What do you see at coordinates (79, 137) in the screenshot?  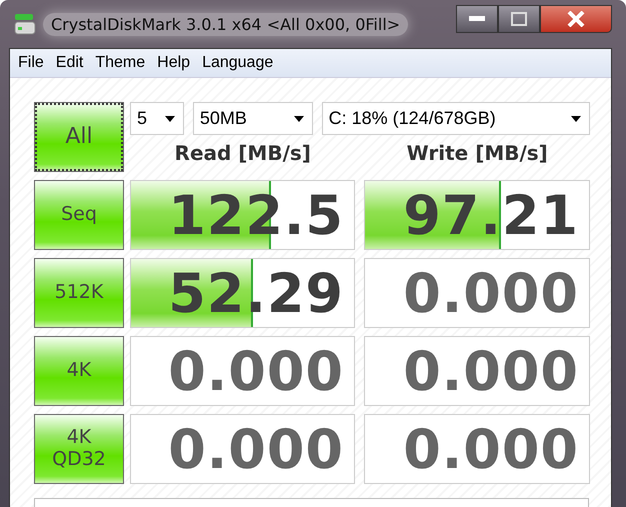 I see `all-button: All` at bounding box center [79, 137].